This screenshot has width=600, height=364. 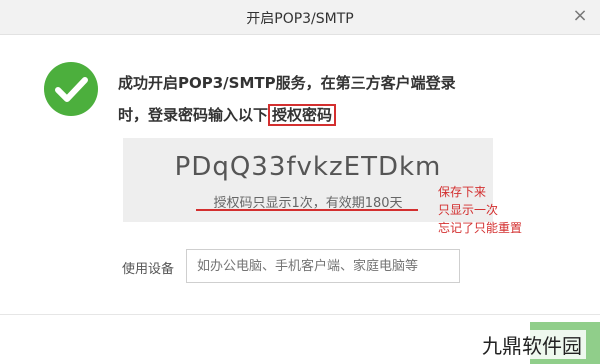 What do you see at coordinates (323, 266) in the screenshot?
I see `device-input` at bounding box center [323, 266].